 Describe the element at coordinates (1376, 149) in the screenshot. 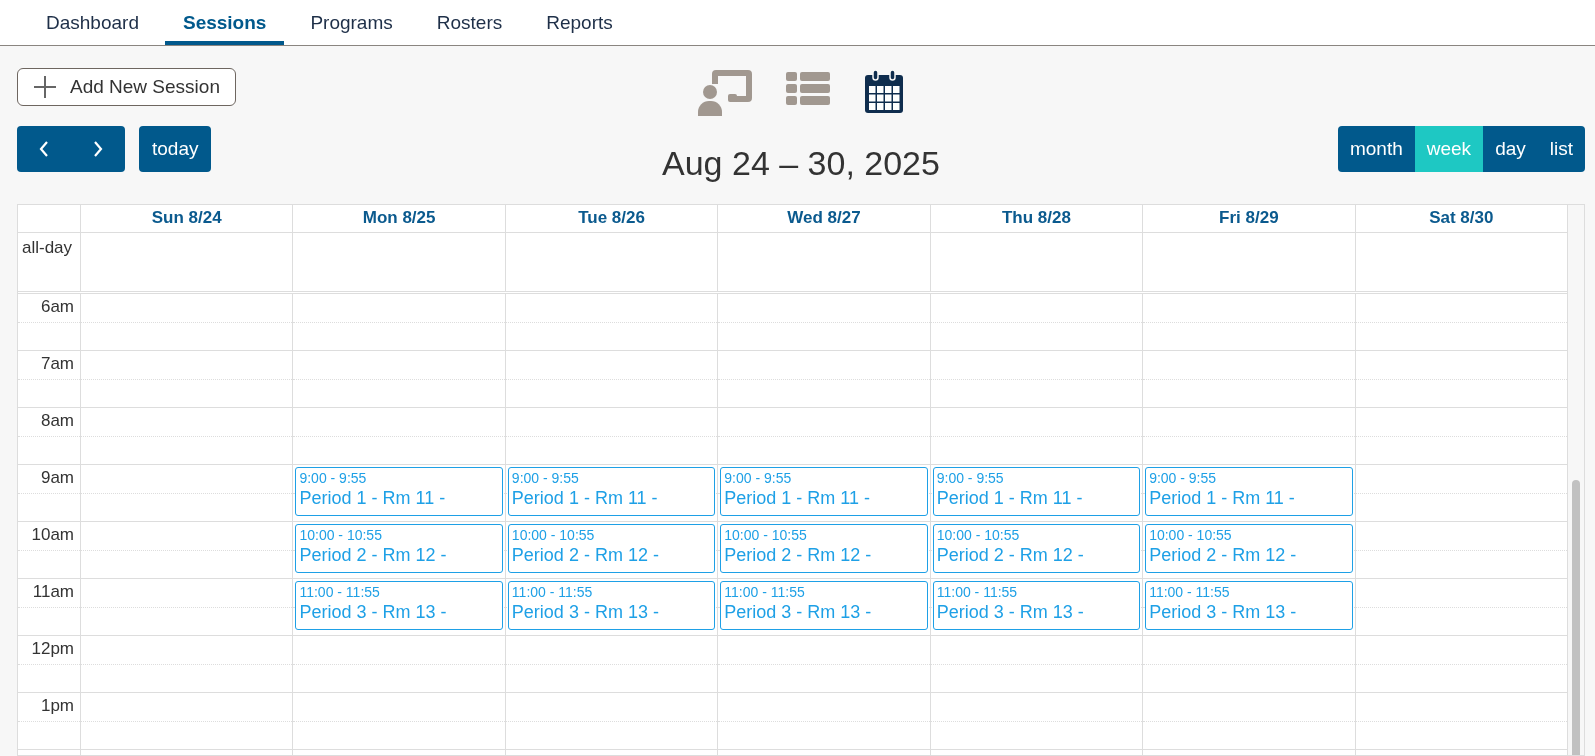

I see `view-button: month` at that location.